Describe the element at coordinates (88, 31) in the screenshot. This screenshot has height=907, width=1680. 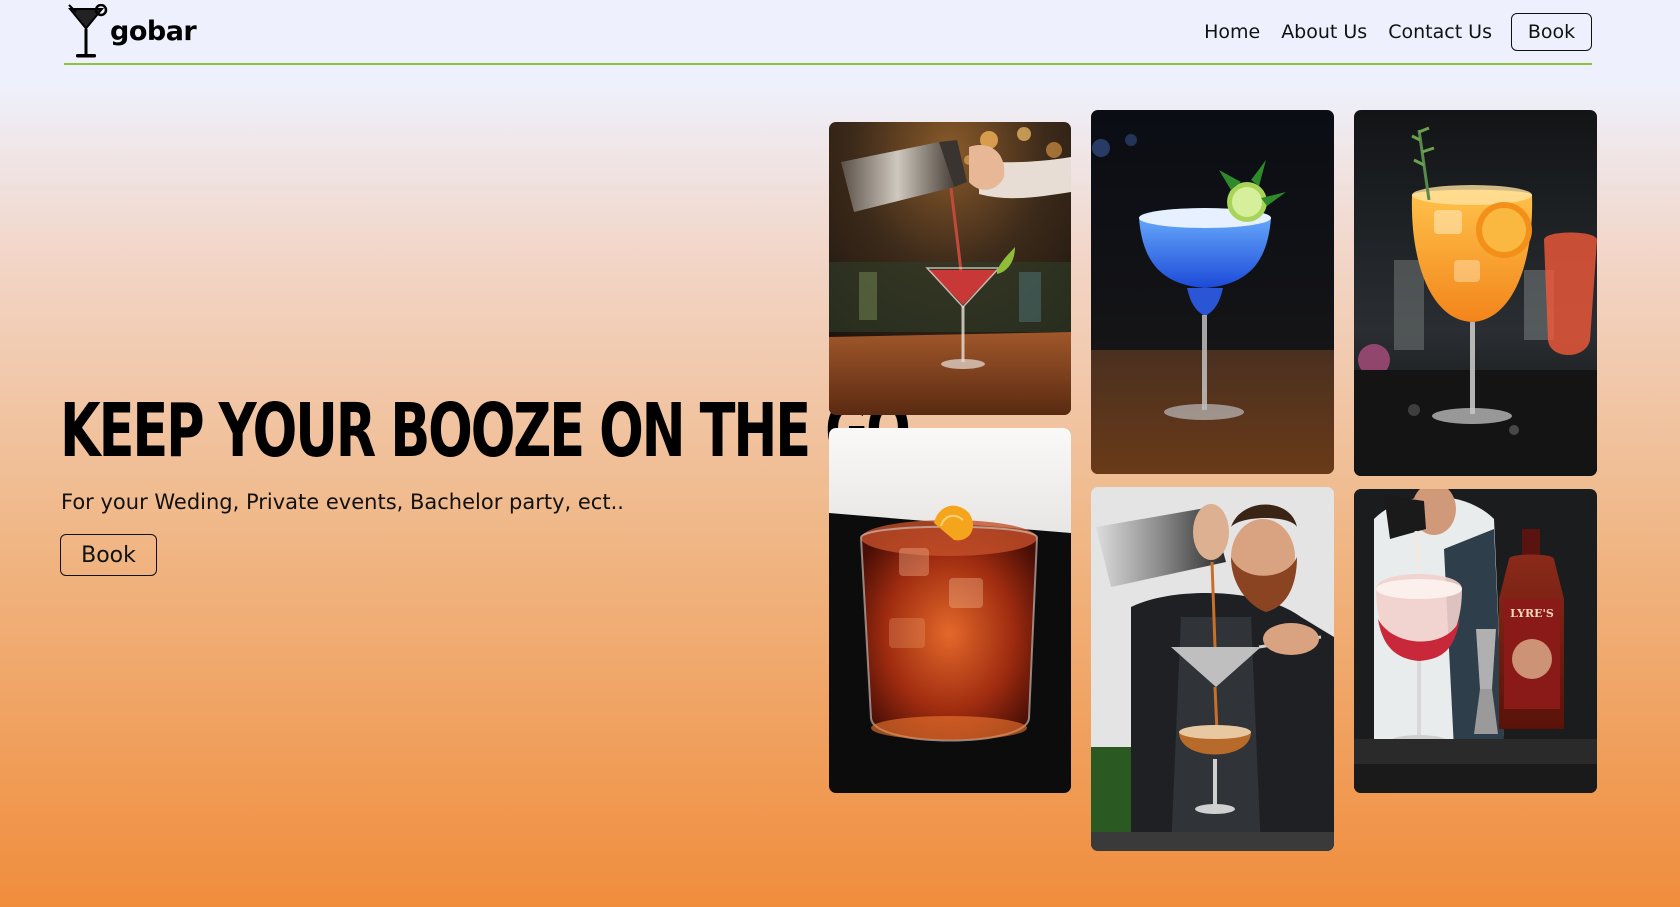
I see `cocktail-glass-icon` at that location.